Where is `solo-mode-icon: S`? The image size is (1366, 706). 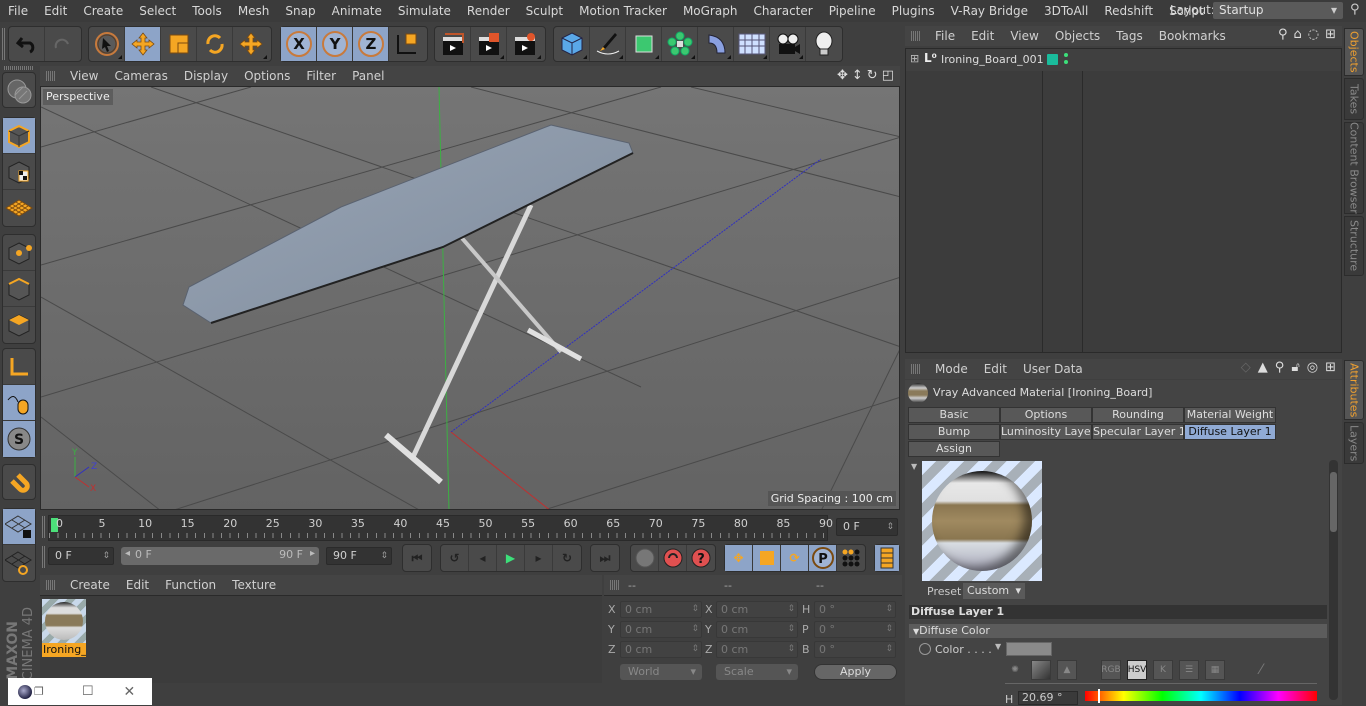 solo-mode-icon: S is located at coordinates (19, 439).